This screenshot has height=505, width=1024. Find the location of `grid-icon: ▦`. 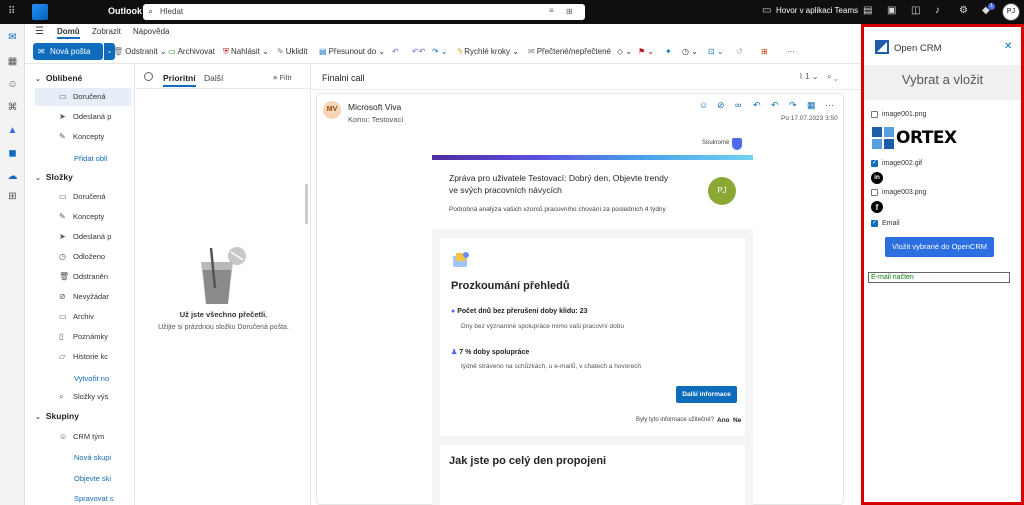

grid-icon: ▦ is located at coordinates (811, 105).